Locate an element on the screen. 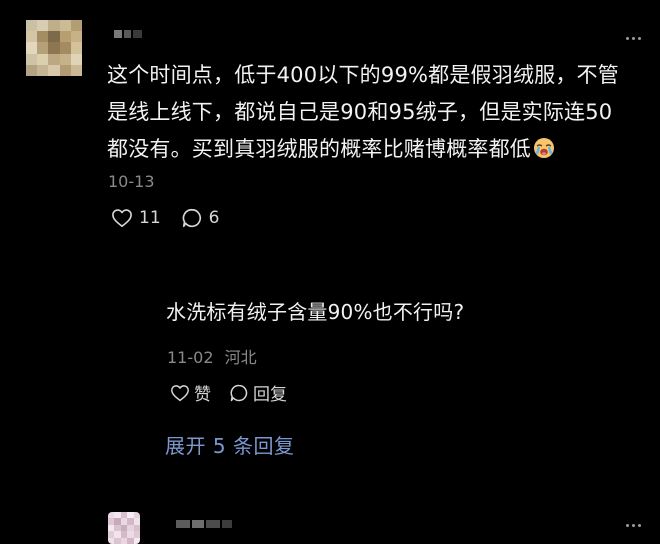  reply-button: 6 is located at coordinates (200, 218).